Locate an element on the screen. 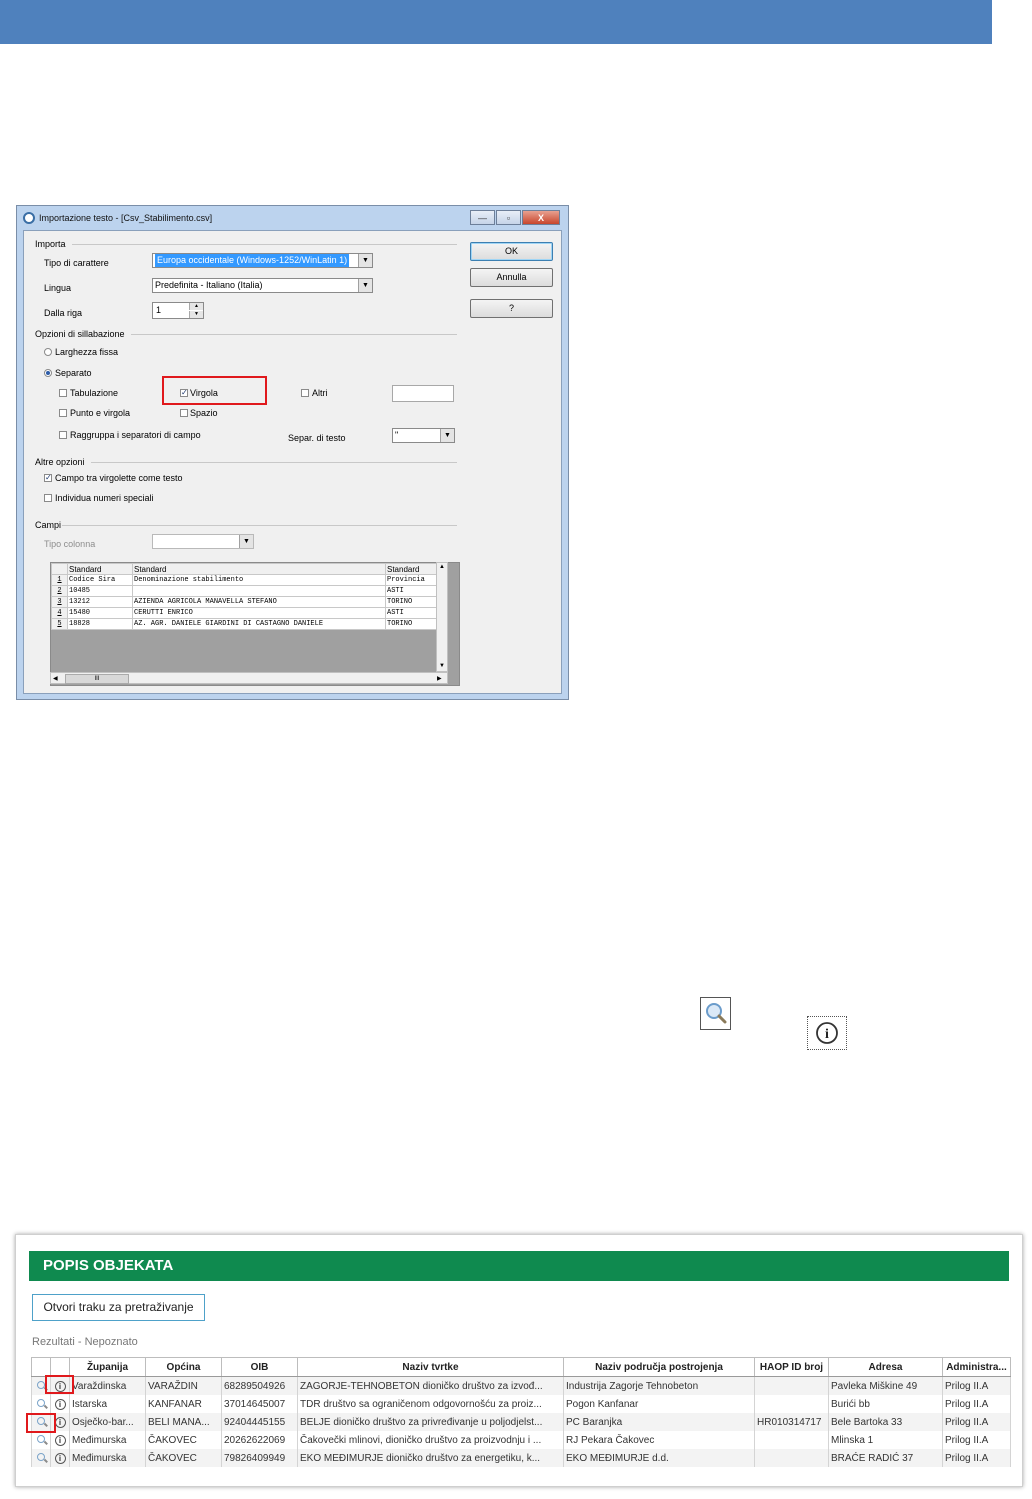  col-header-zupanija: Županija is located at coordinates (107, 1367).